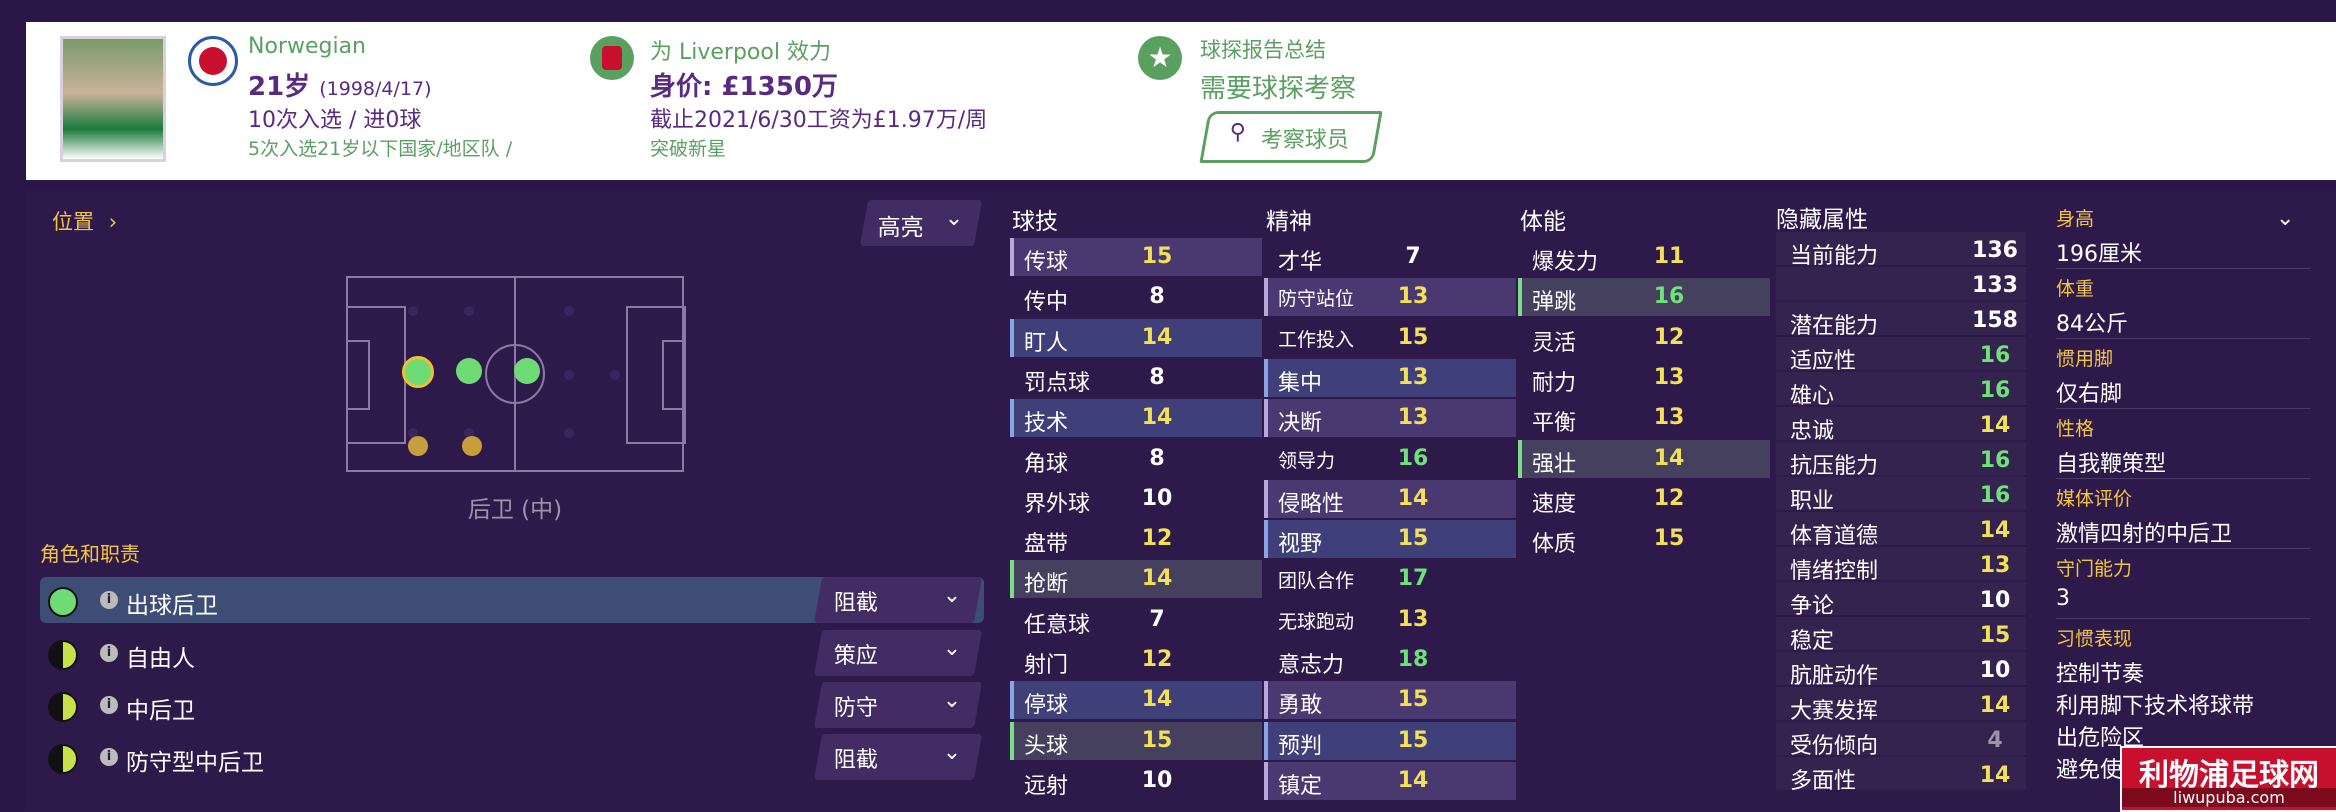  What do you see at coordinates (1390, 257) in the screenshot?
I see `attribute-row: 才华 7` at bounding box center [1390, 257].